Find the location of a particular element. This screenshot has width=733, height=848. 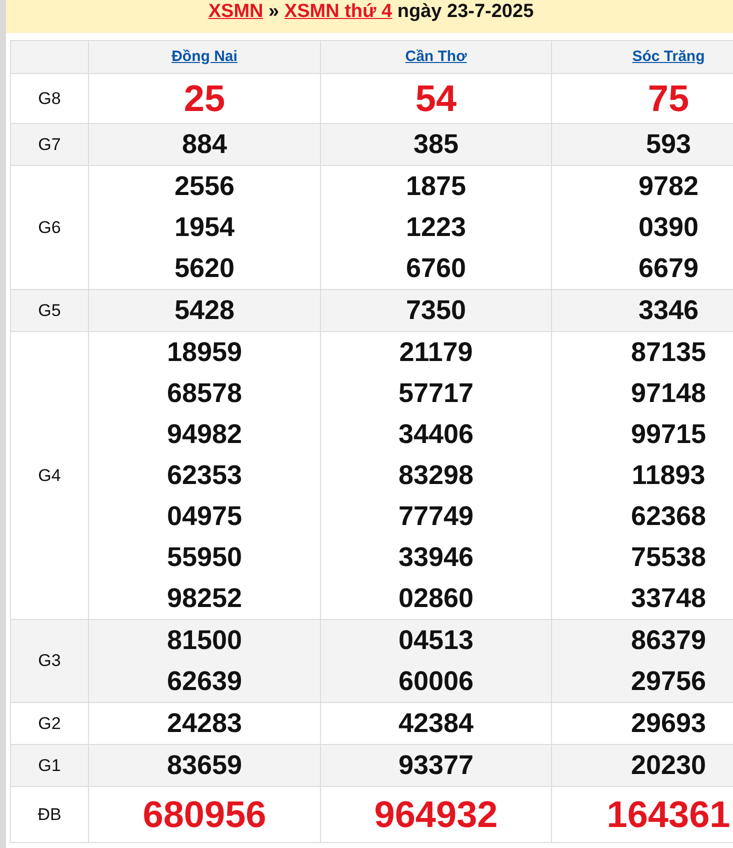

prize-number: 33946 is located at coordinates (436, 557).